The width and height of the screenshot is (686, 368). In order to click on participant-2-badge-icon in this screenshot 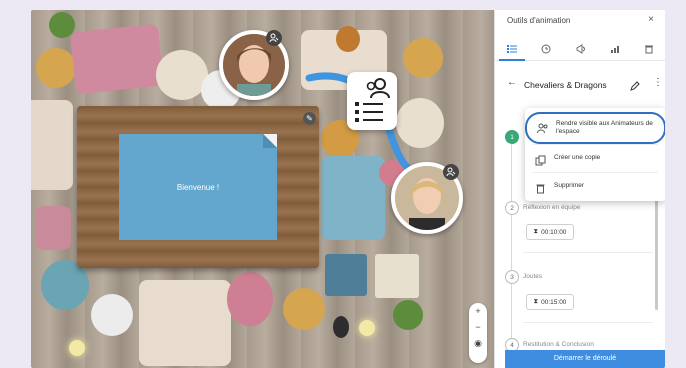, I will do `click(451, 172)`.